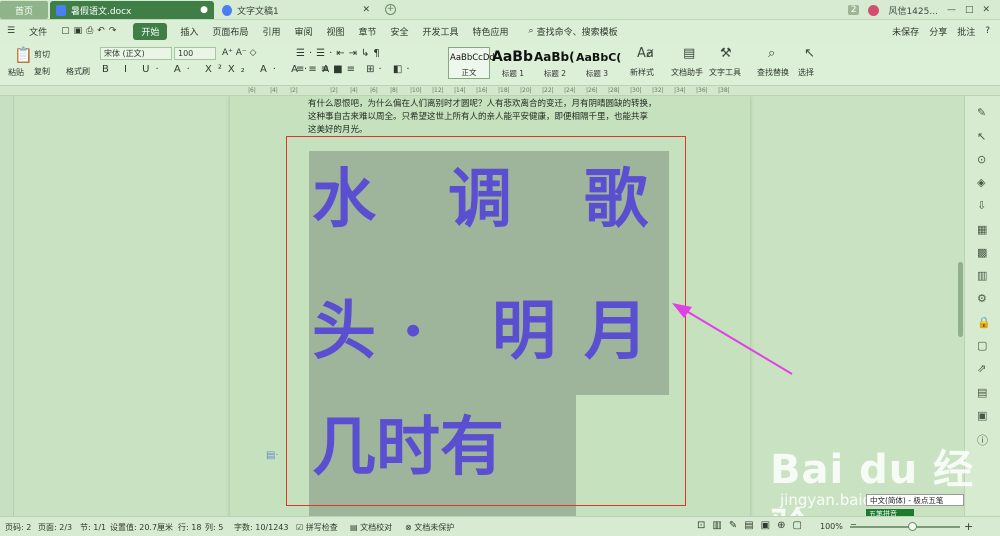 This screenshot has width=1000, height=536. I want to click on vertical-scrollbar, so click(960, 299).